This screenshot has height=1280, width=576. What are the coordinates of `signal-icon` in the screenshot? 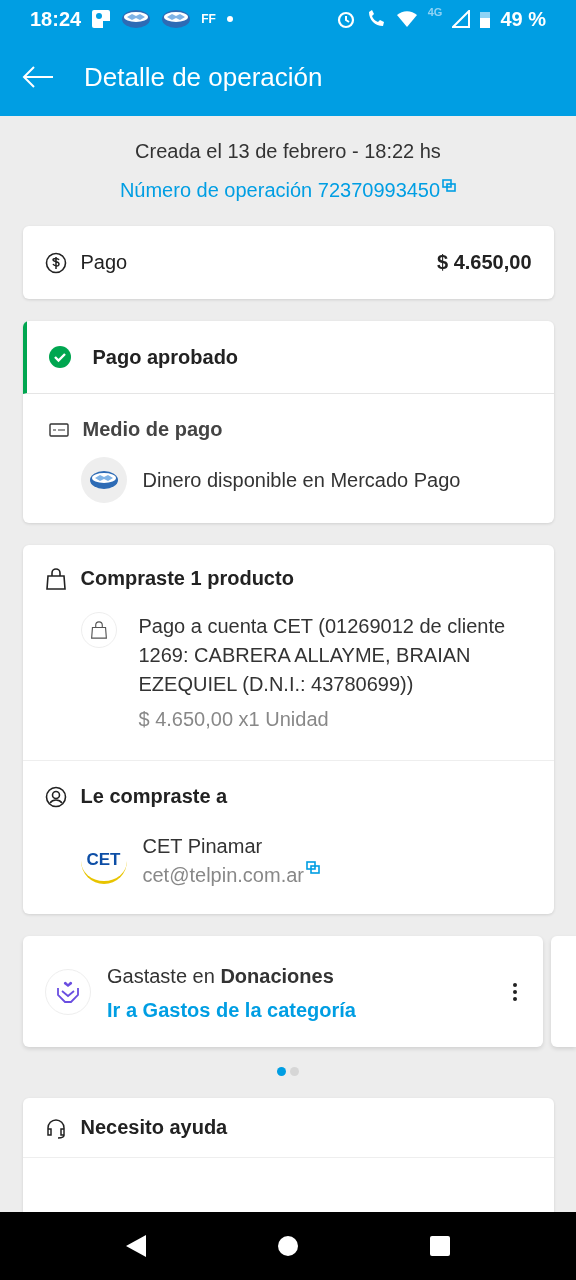 It's located at (461, 19).